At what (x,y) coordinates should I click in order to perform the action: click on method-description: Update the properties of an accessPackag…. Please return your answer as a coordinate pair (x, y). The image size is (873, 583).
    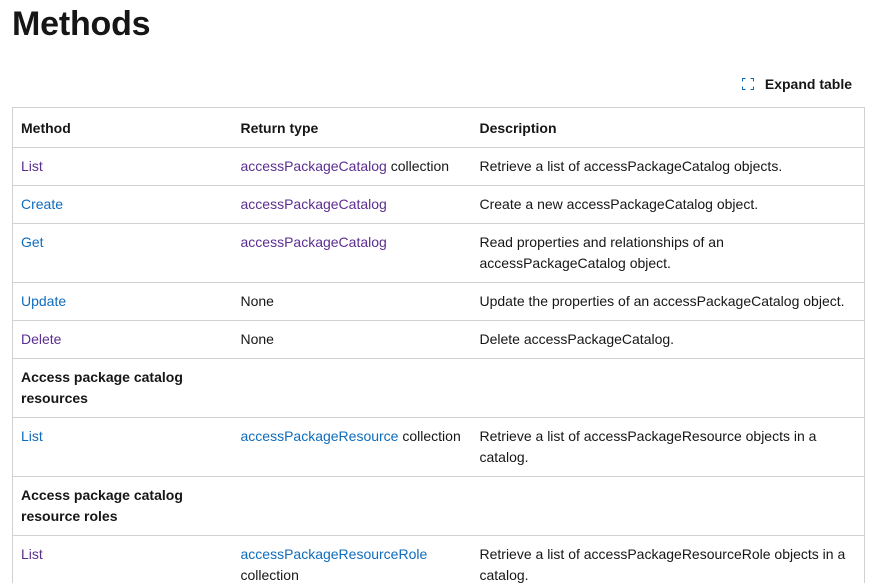
    Looking at the image, I should click on (668, 301).